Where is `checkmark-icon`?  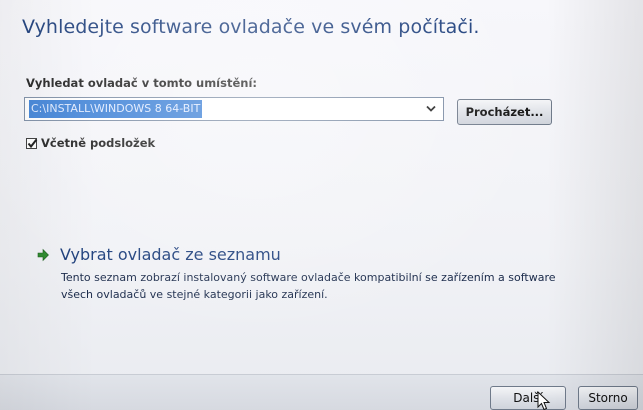
checkmark-icon is located at coordinates (32, 143).